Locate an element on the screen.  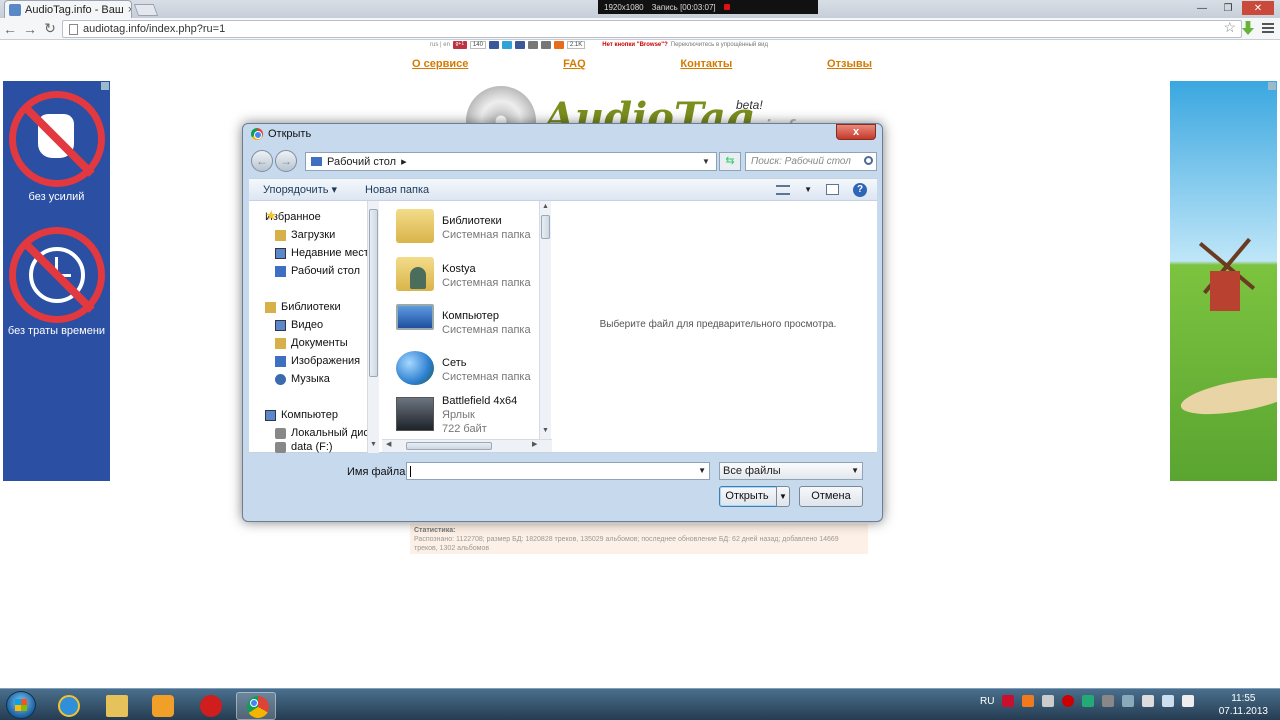
nav-pictures: Изображения is located at coordinates (317, 361).